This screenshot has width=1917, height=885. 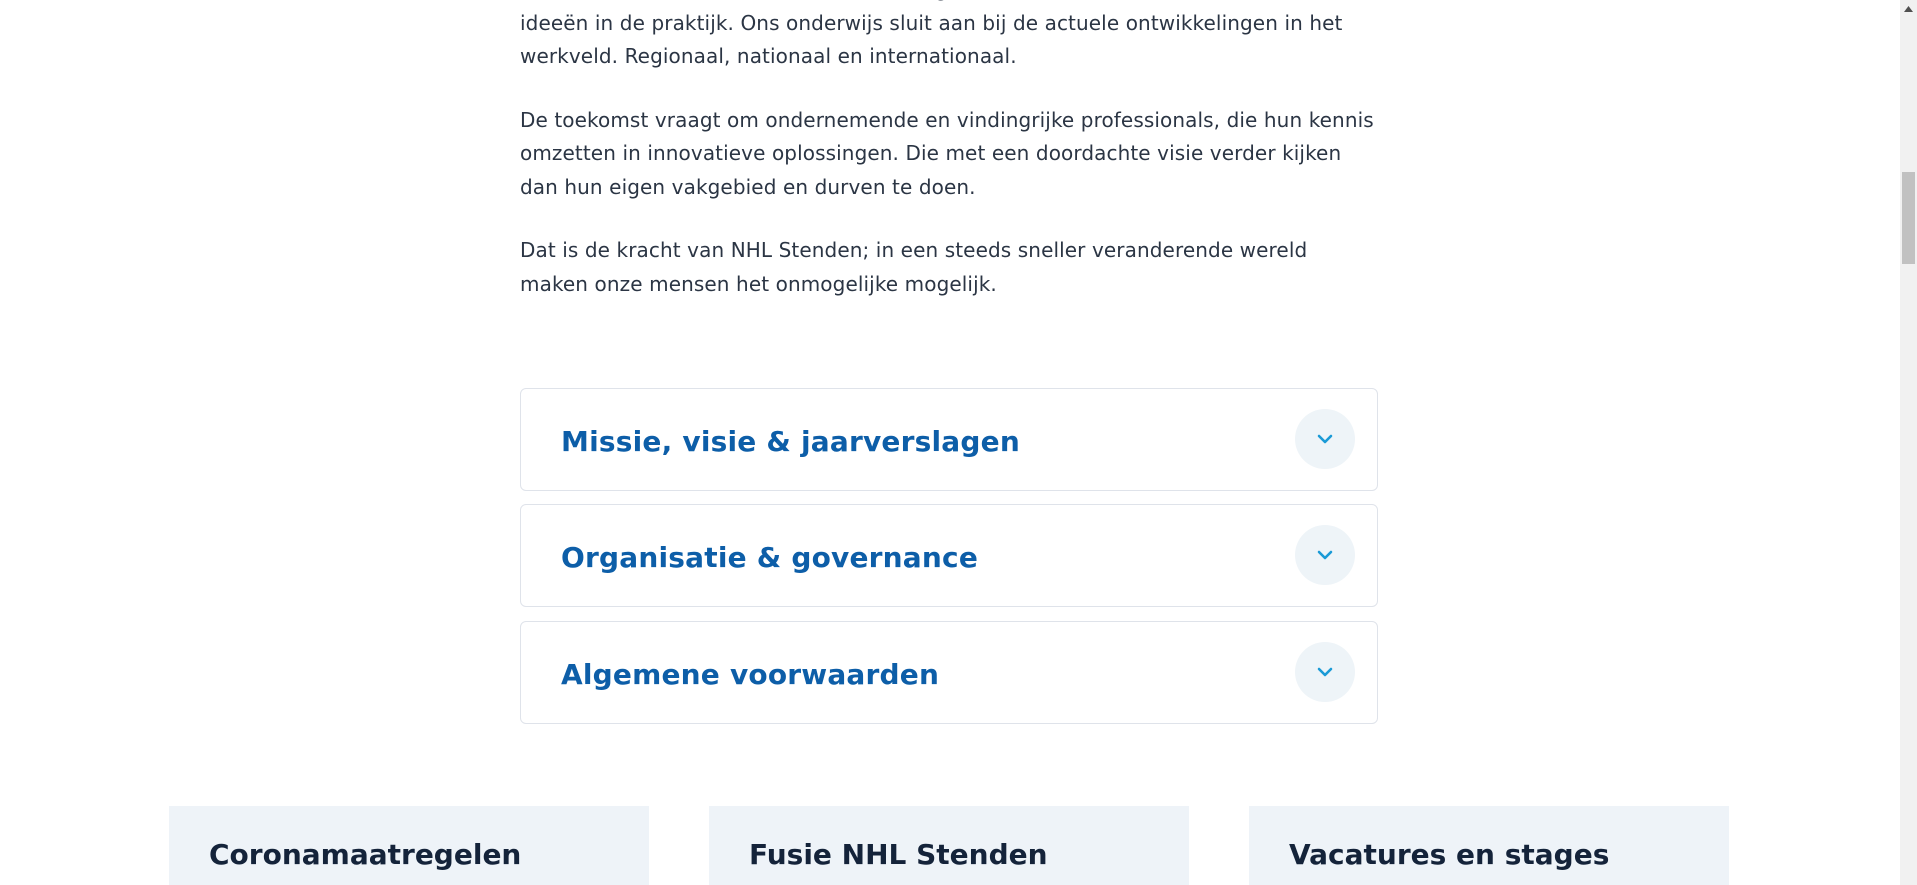 I want to click on triangle-up-icon, so click(x=1908, y=8).